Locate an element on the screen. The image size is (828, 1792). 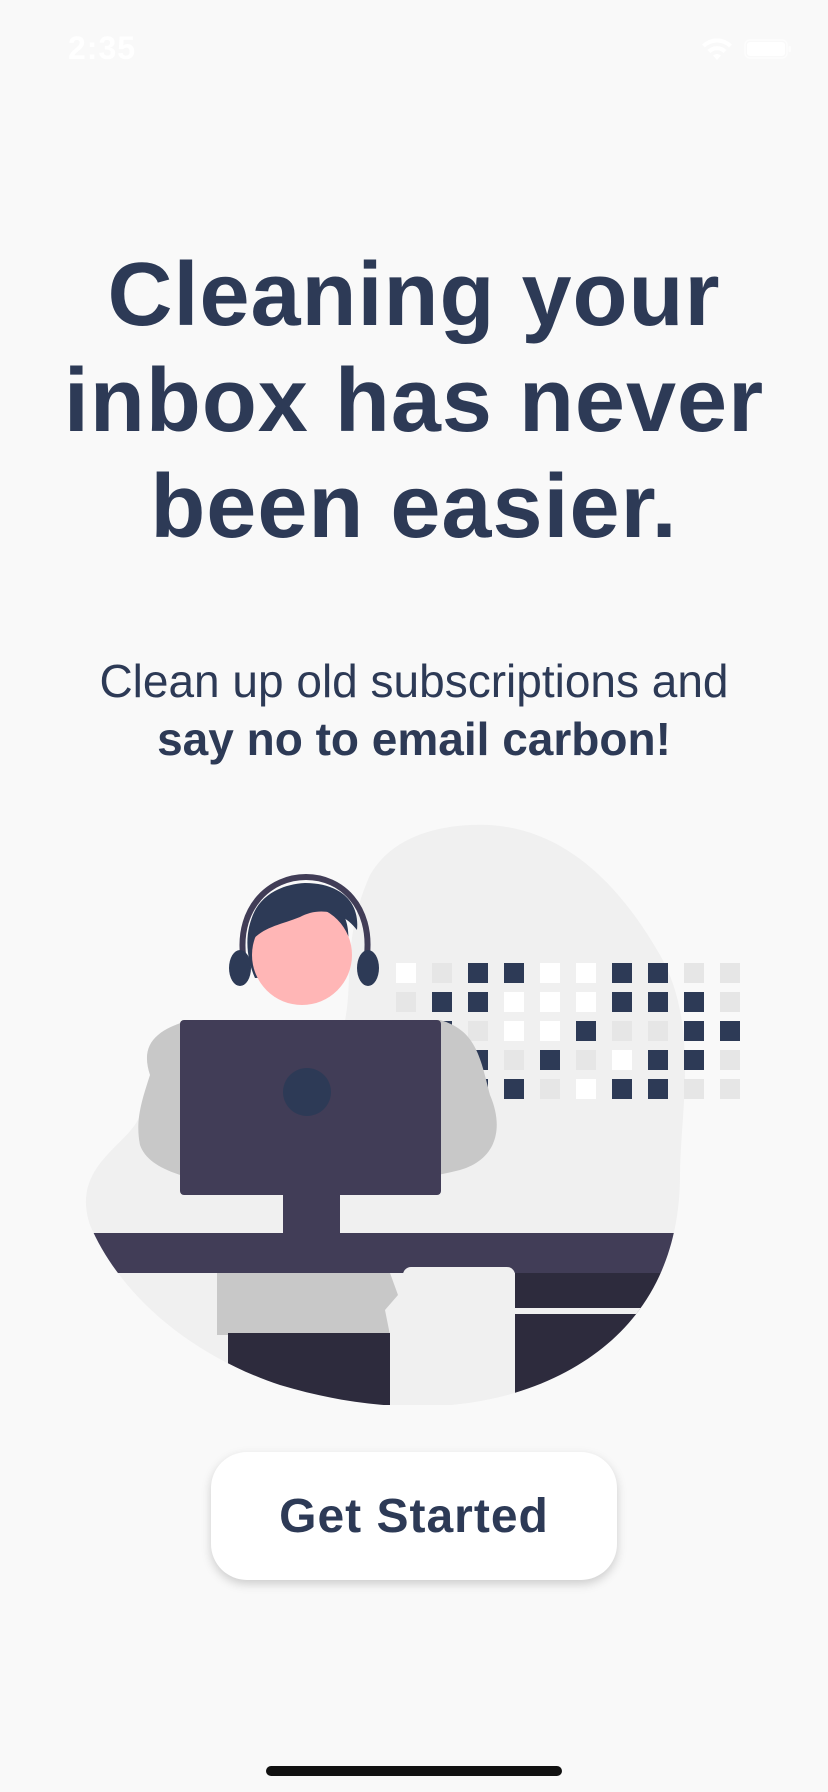
get-started-button: Get Started is located at coordinates (414, 1516).